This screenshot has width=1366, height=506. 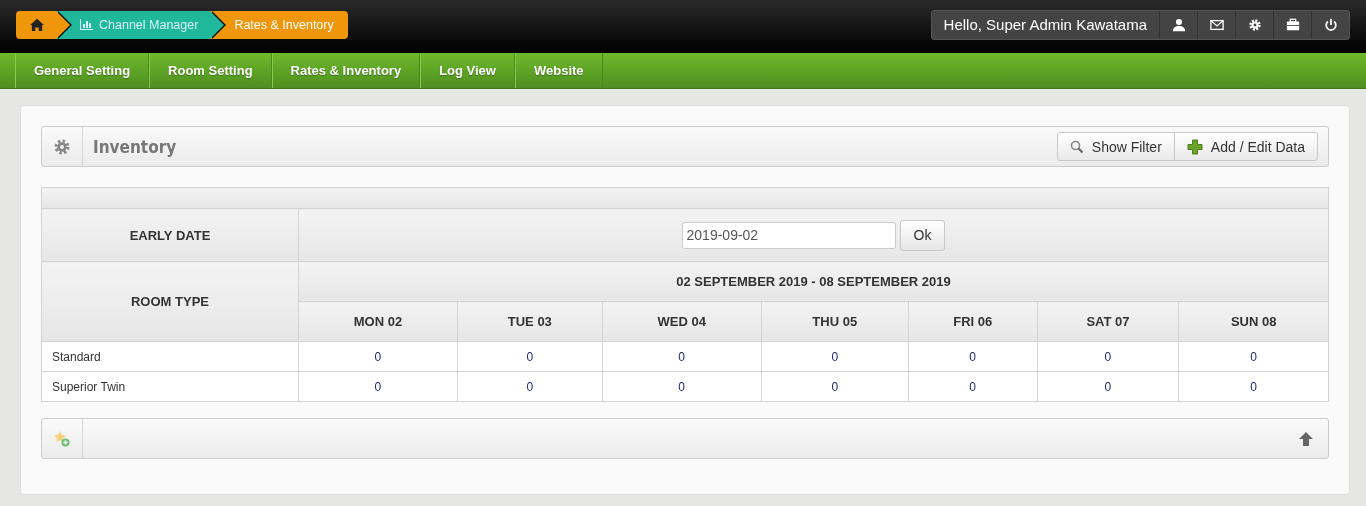 I want to click on add-button: Add / Edit Data, so click(x=1245, y=146).